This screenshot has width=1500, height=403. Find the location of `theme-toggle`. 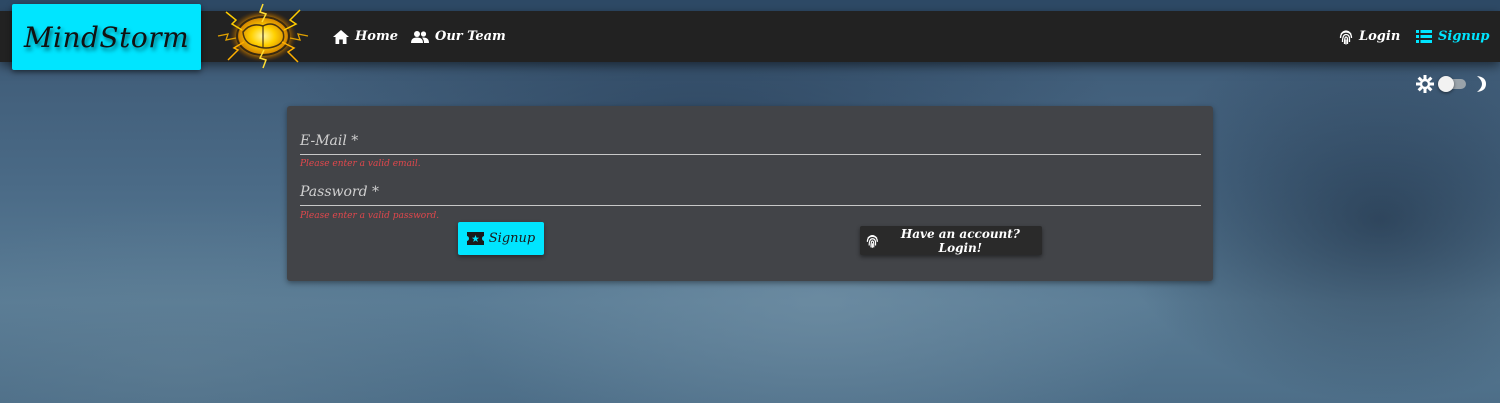

theme-toggle is located at coordinates (1455, 84).